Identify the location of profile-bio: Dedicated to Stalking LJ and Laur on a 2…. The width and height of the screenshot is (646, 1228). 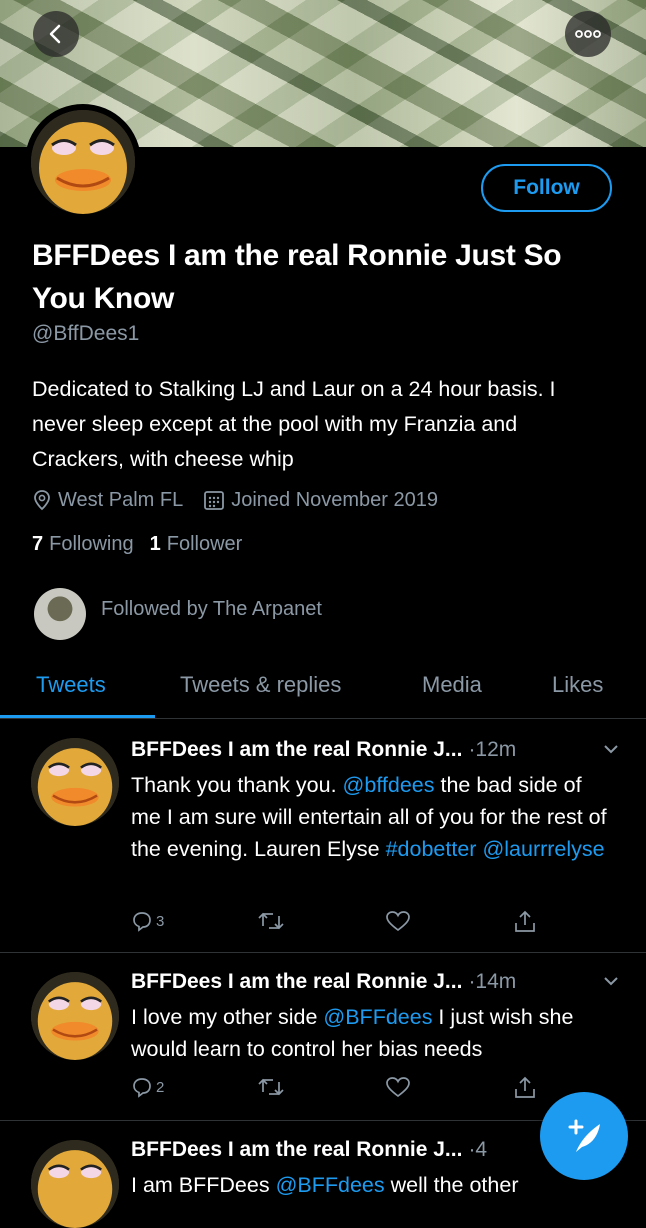
(294, 424).